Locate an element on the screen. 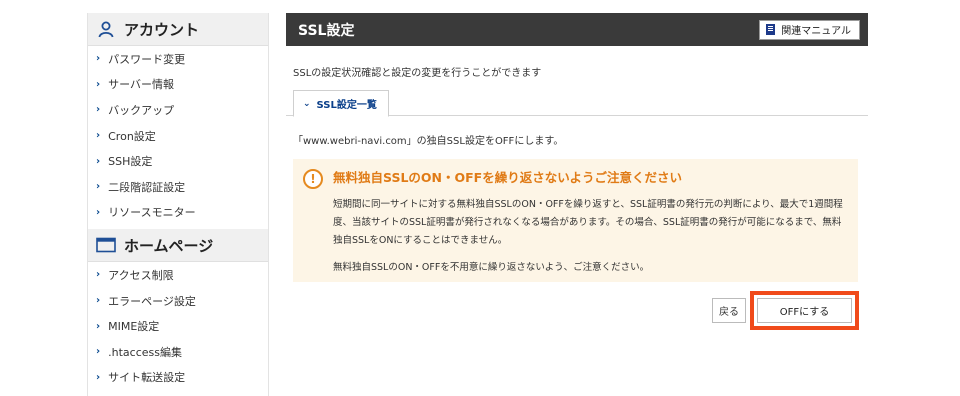 This screenshot has height=396, width=960. sidebar-item-error-page: › エラーページ設定 is located at coordinates (178, 301).